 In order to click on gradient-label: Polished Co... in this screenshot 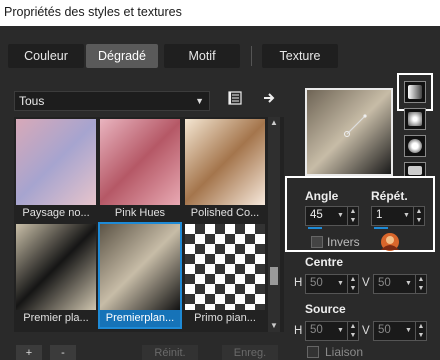, I will do `click(225, 213)`.